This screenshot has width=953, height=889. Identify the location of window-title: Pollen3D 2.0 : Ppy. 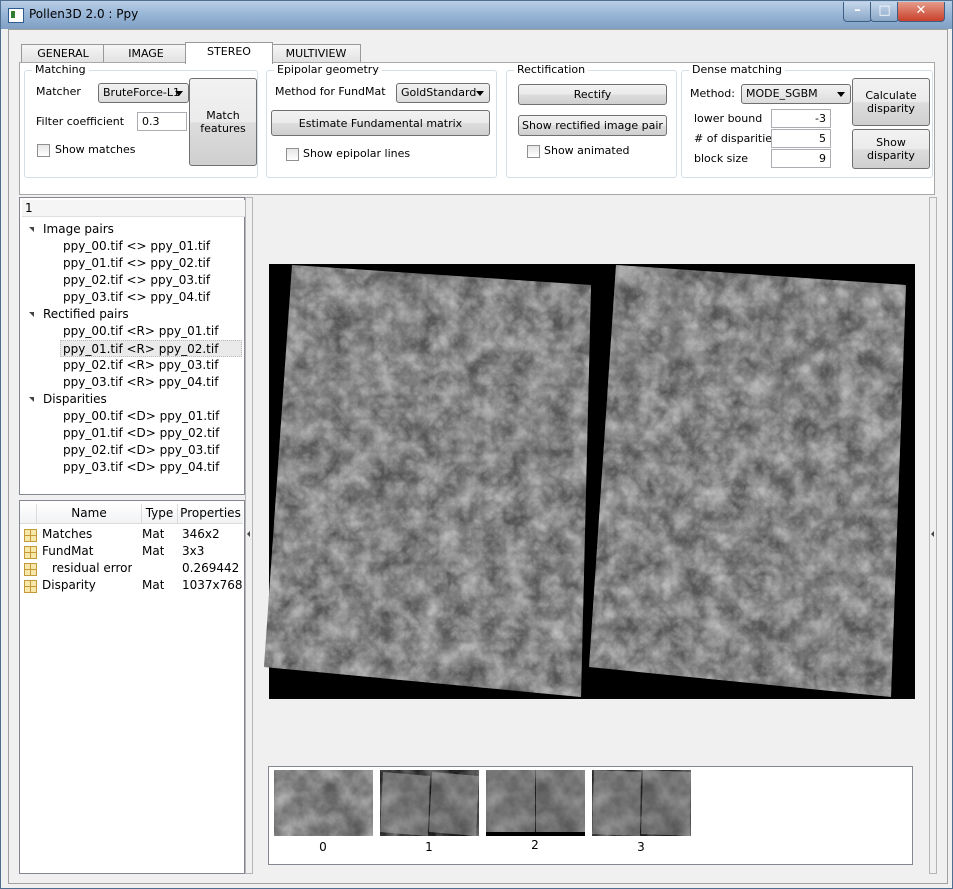
(84, 14).